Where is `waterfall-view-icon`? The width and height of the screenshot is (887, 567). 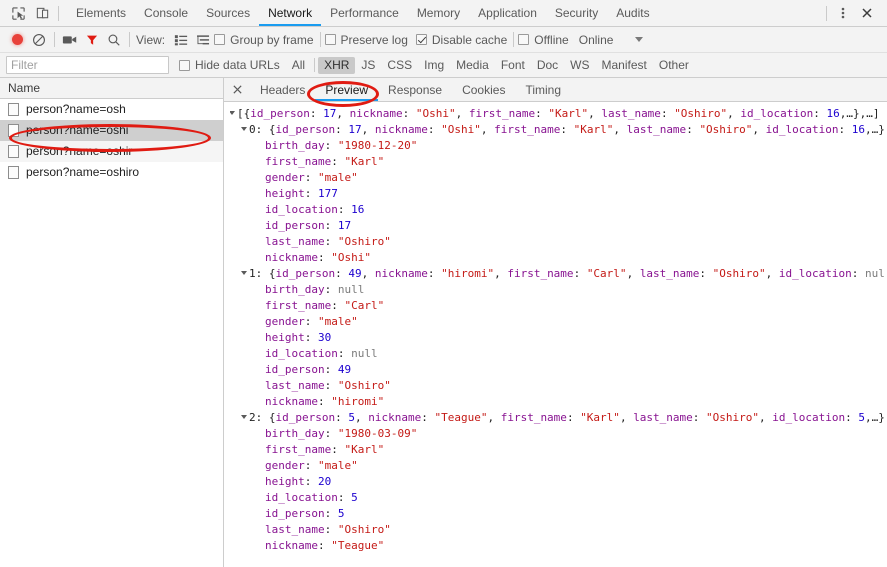
waterfall-view-icon is located at coordinates (203, 40).